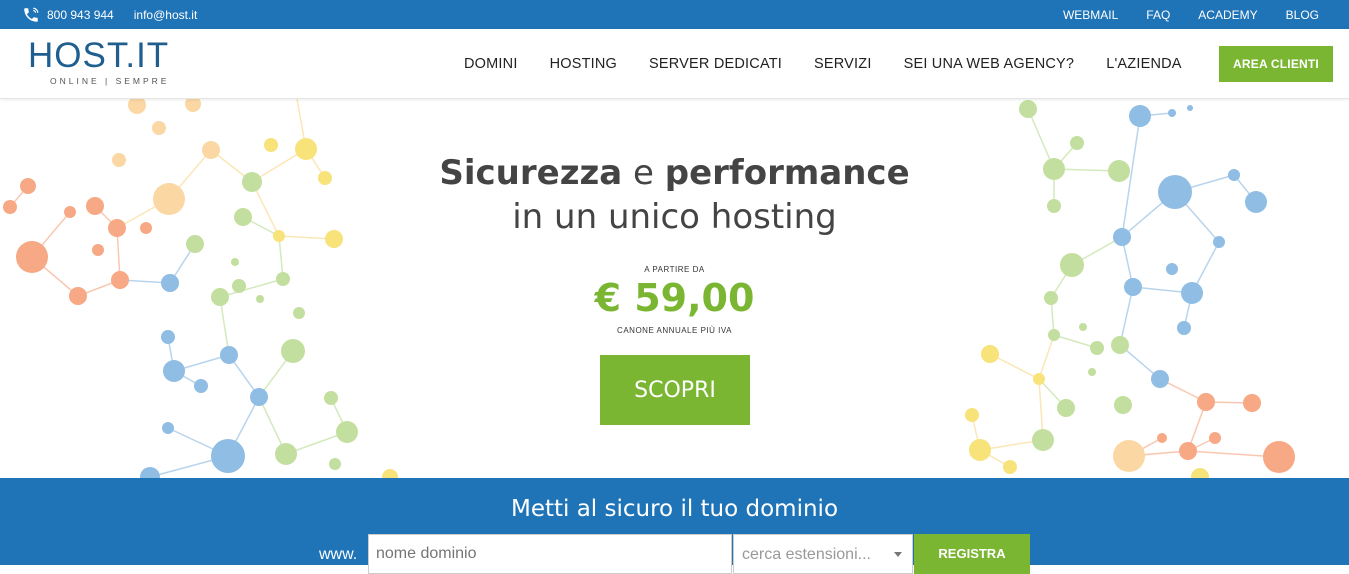  What do you see at coordinates (550, 554) in the screenshot?
I see `domain-name-input` at bounding box center [550, 554].